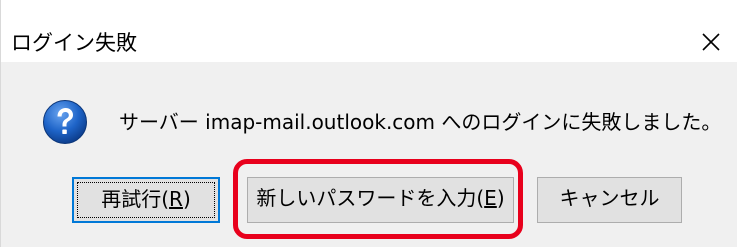 The width and height of the screenshot is (737, 247). Describe the element at coordinates (370, 198) in the screenshot. I see `new-password-button-label: 新しいパスワードを入力(` at that location.